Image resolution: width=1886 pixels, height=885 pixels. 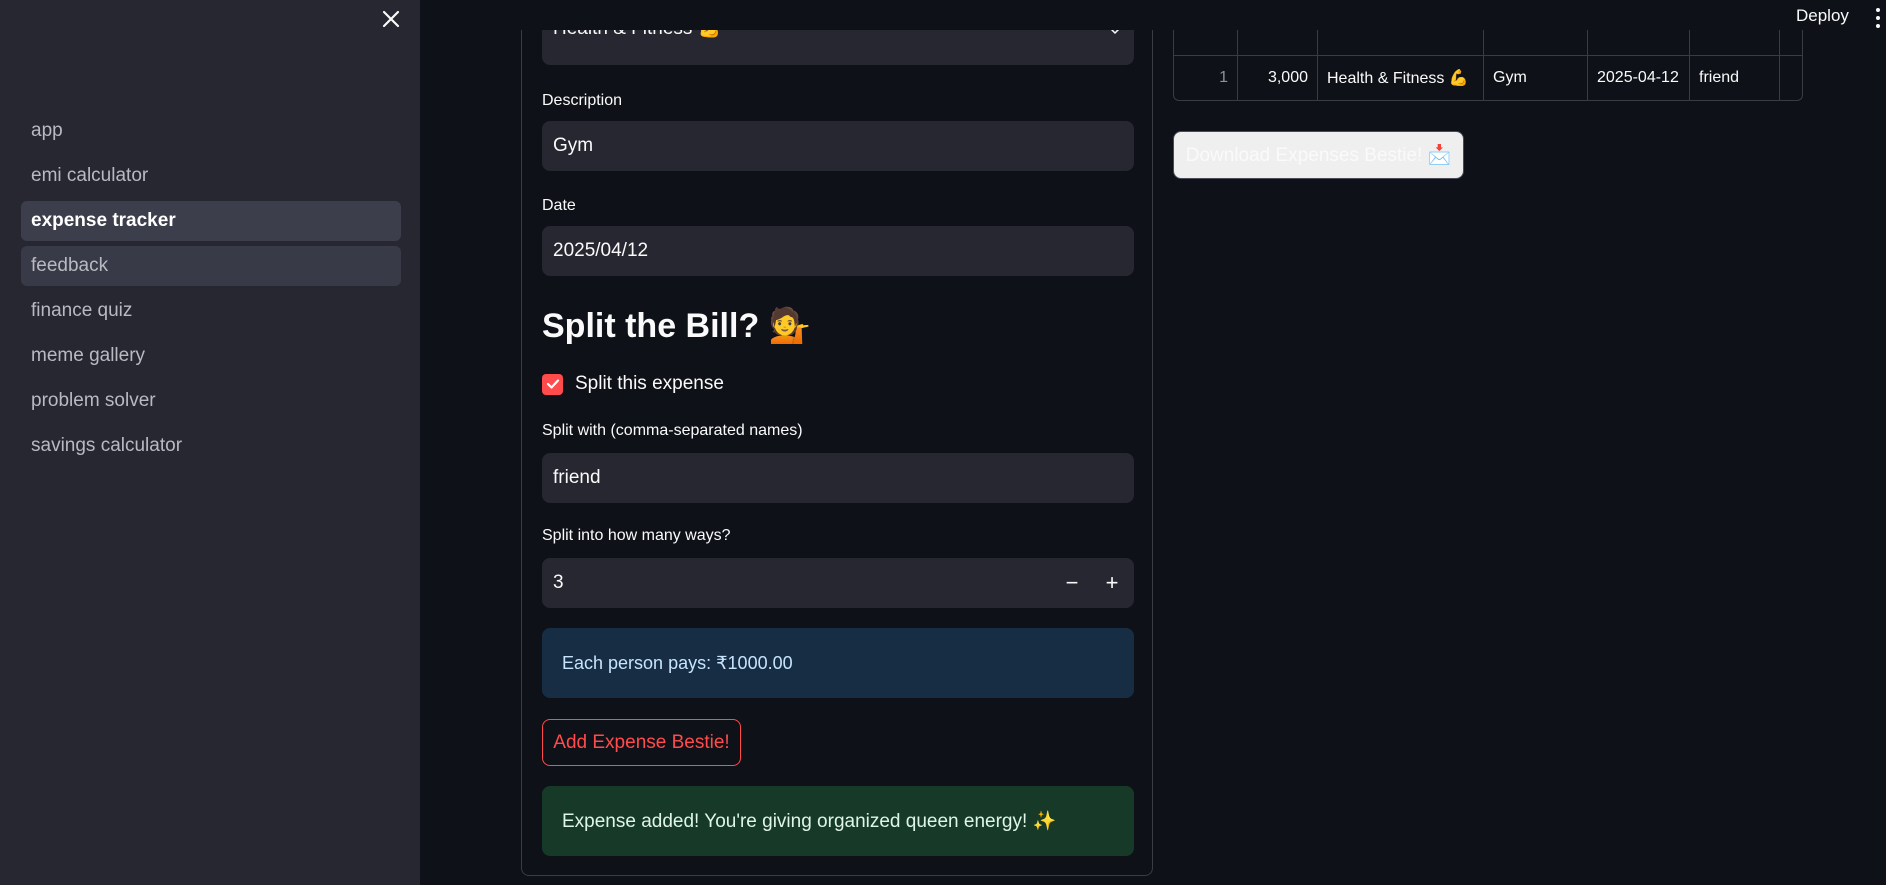 I want to click on split-ways-label: Split into how many ways?, so click(x=636, y=535).